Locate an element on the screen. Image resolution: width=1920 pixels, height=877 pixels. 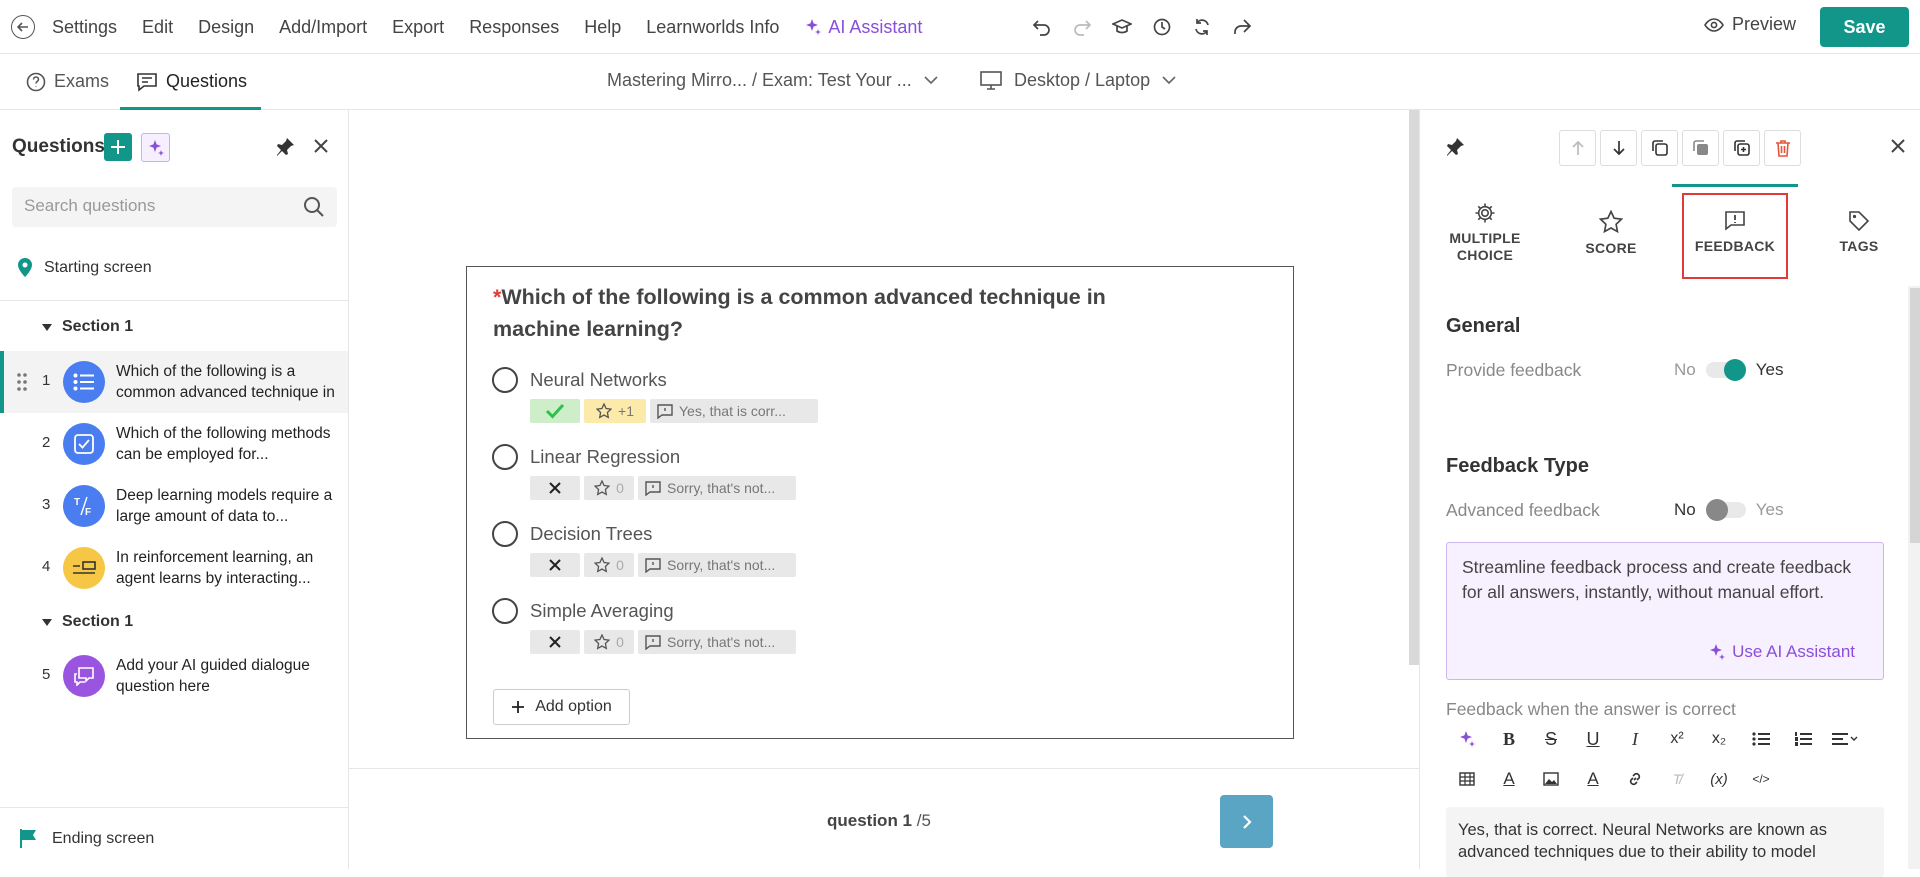
menu-add-import: Add/Import is located at coordinates (323, 27).